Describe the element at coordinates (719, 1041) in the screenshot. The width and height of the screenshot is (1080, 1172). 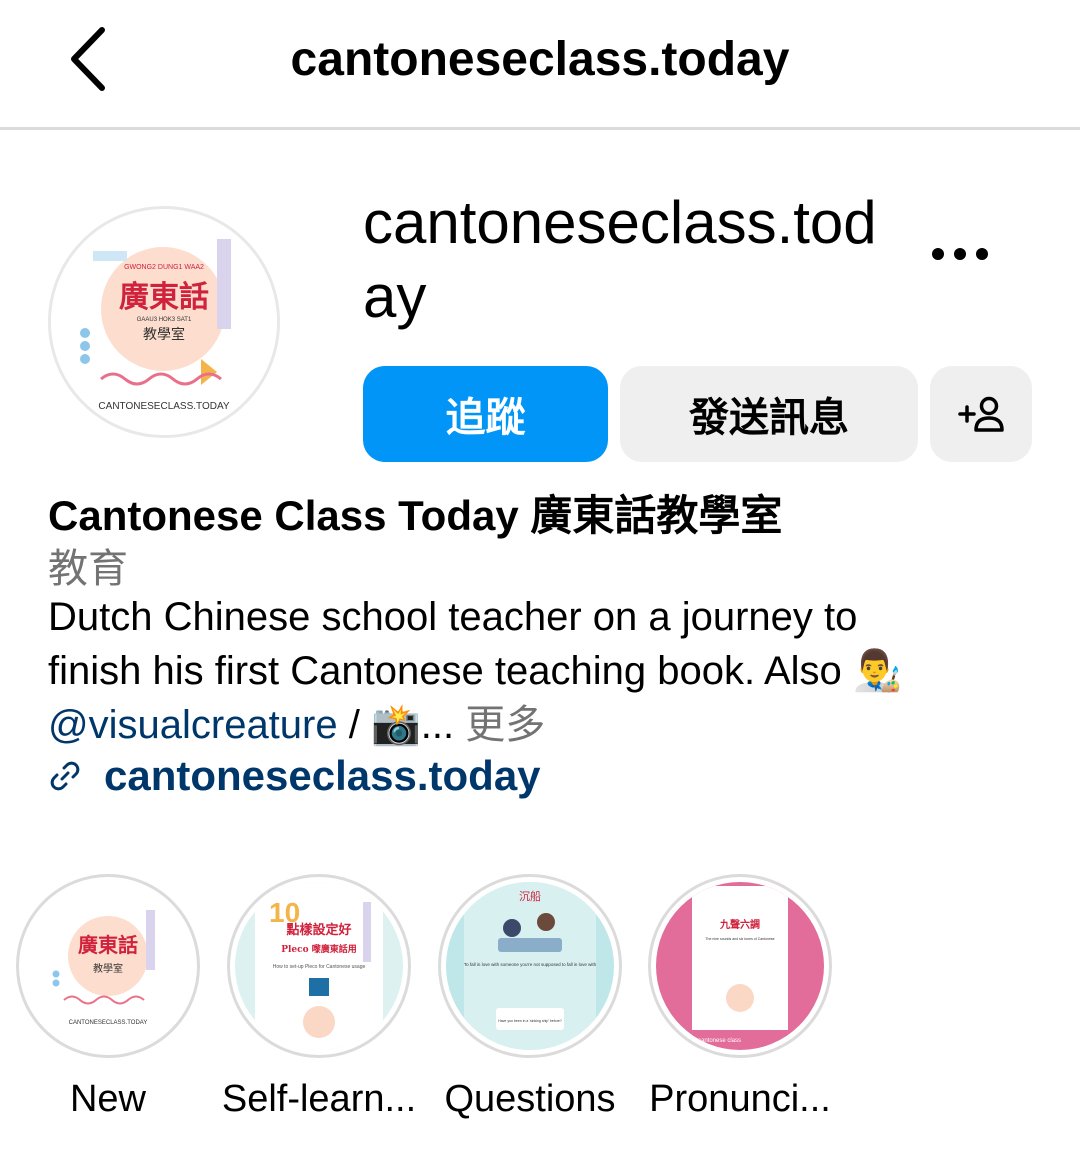
I see `highlight-thumb-foot: cantonese class` at that location.